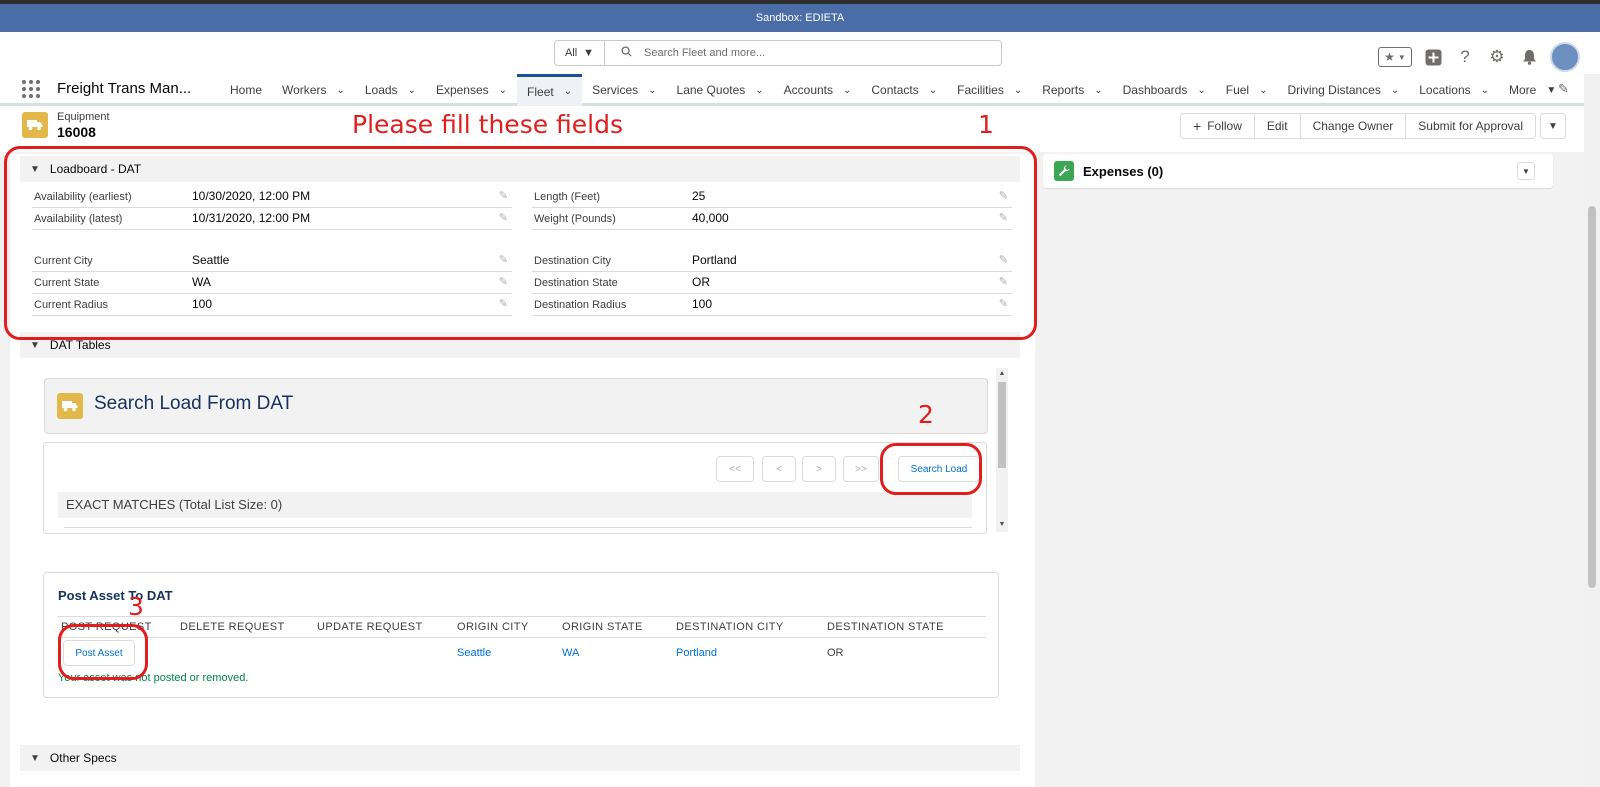 This screenshot has width=1600, height=787. I want to click on section-other-specs: ▼ Other Specs, so click(520, 758).